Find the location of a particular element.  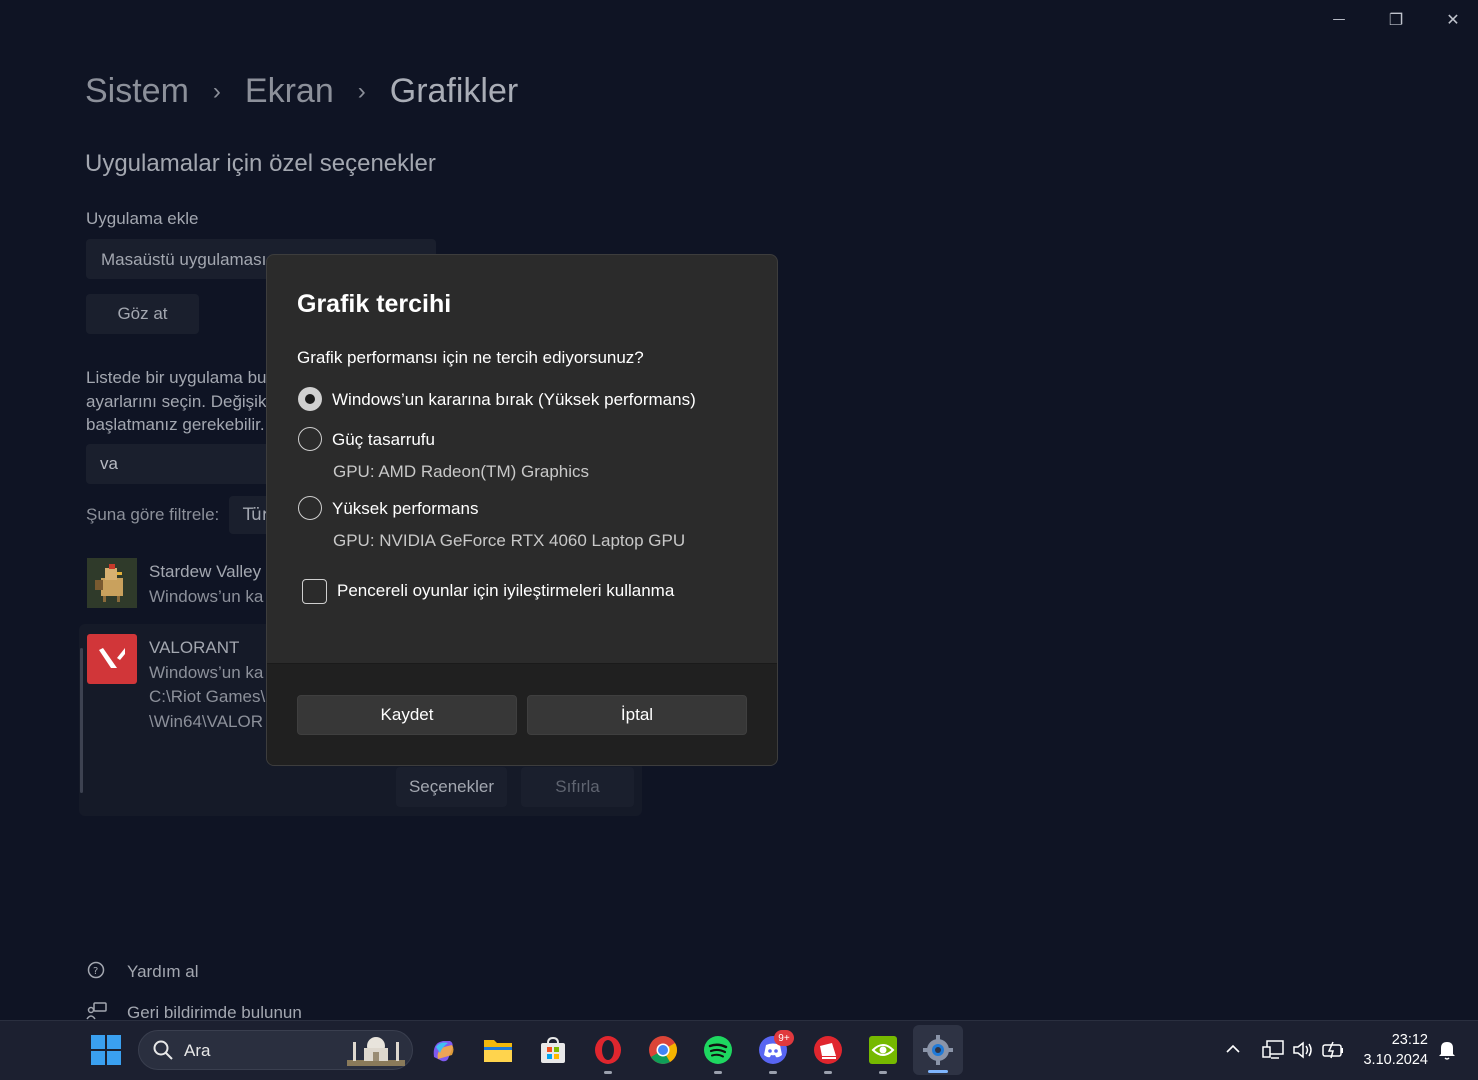

breadcrumb: Sistem › Ekran › Grafikler is located at coordinates (301, 91).